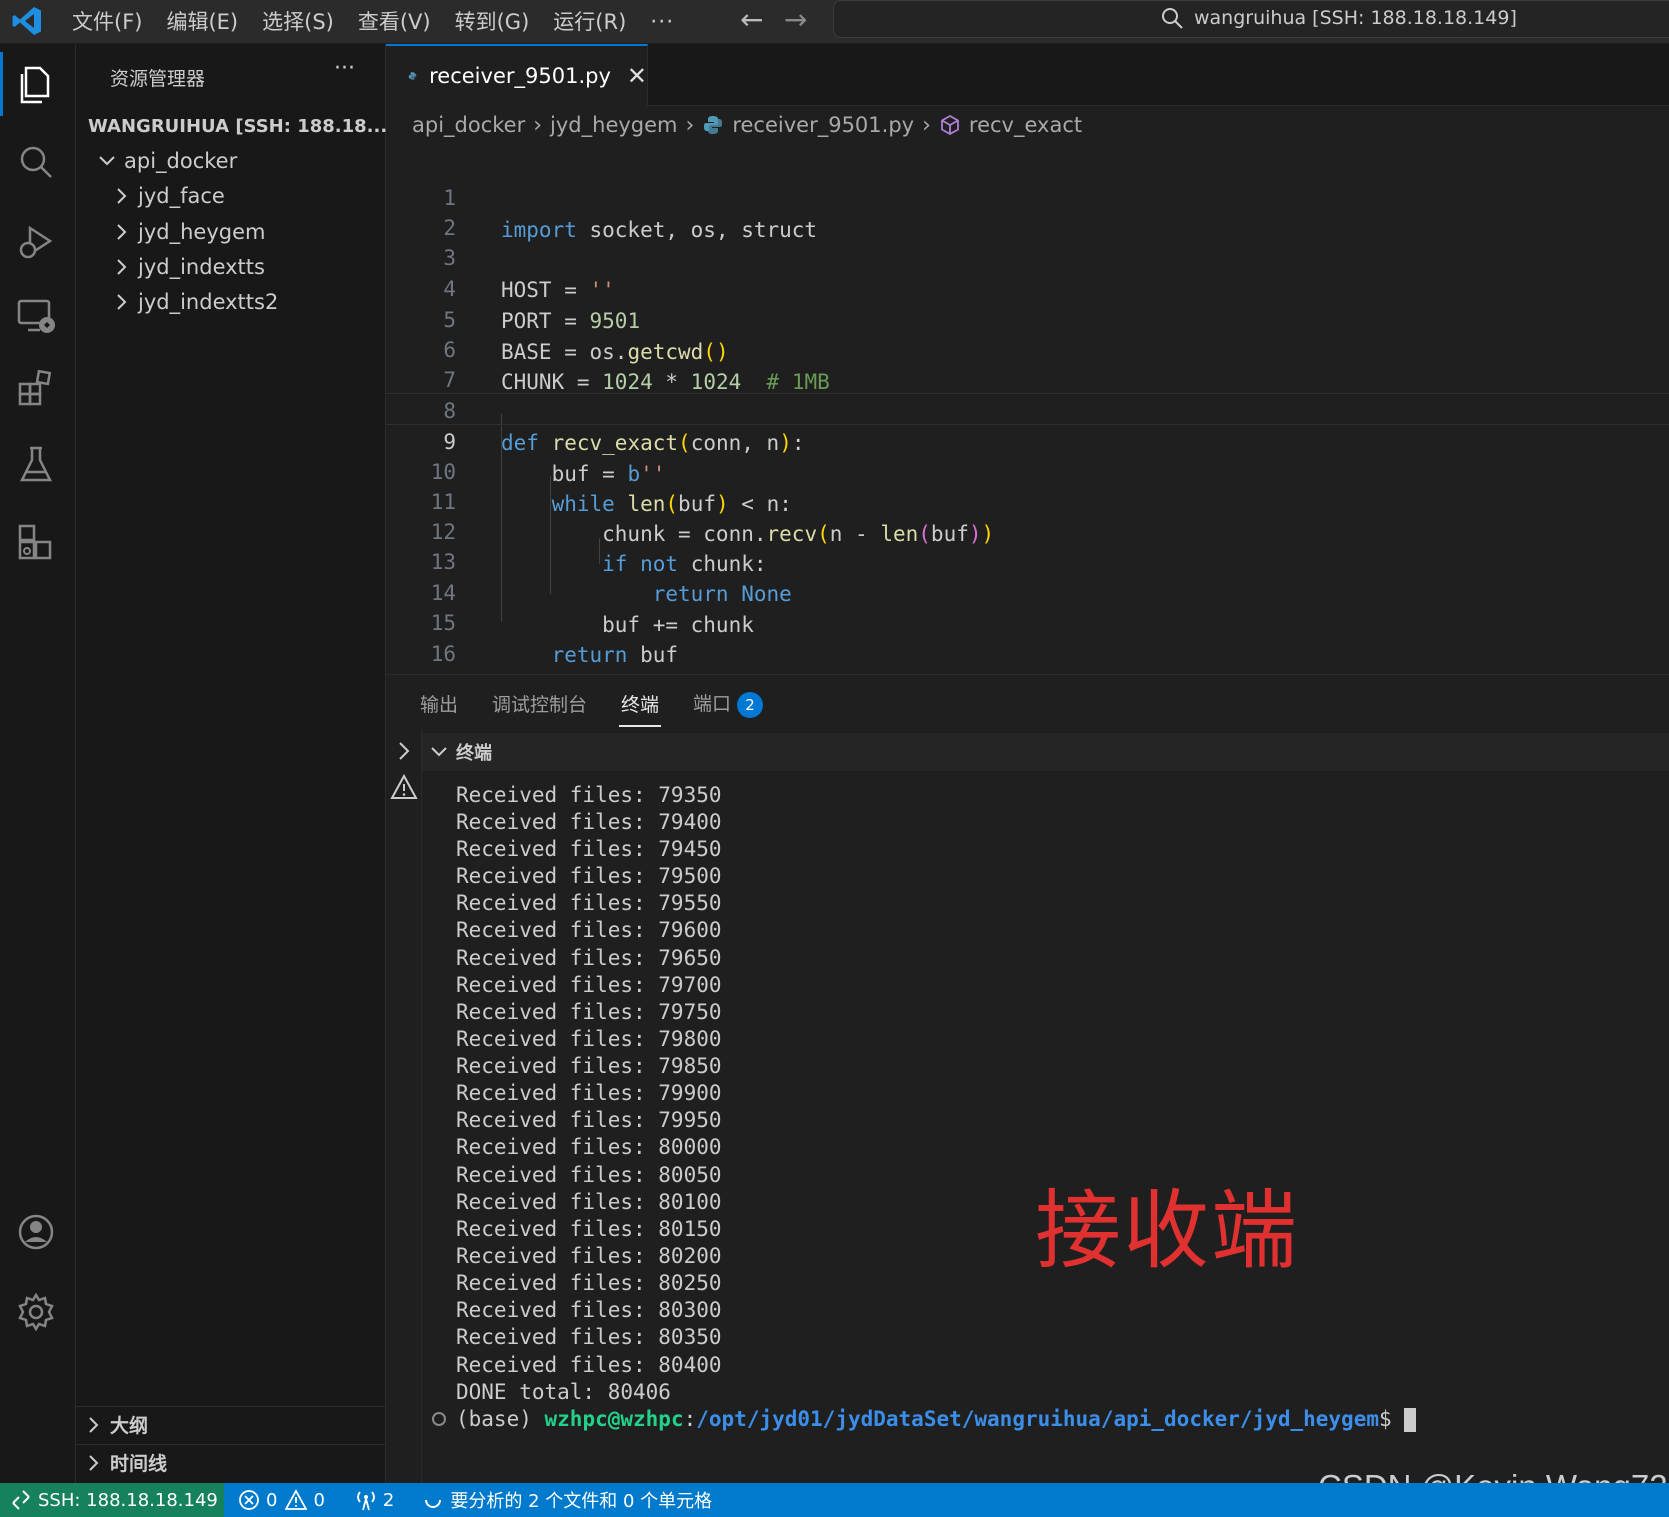 The image size is (1669, 1517). Describe the element at coordinates (231, 1424) in the screenshot. I see `outline-section: 大纲` at that location.